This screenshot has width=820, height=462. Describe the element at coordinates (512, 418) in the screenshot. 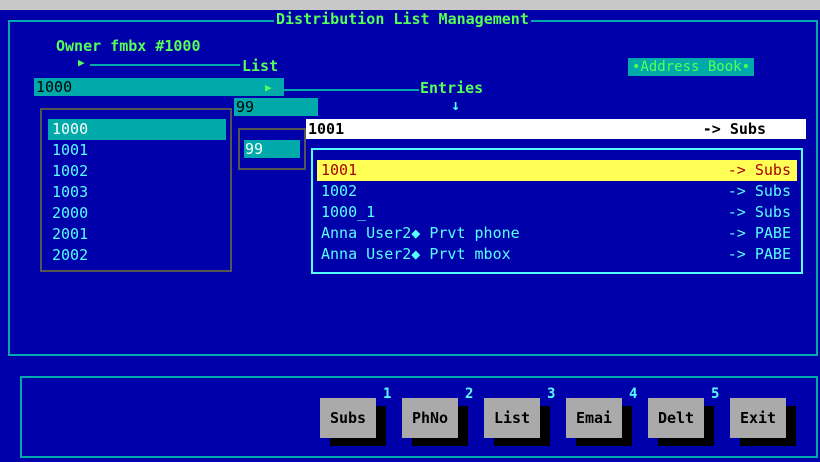

I see `list-button: List` at that location.